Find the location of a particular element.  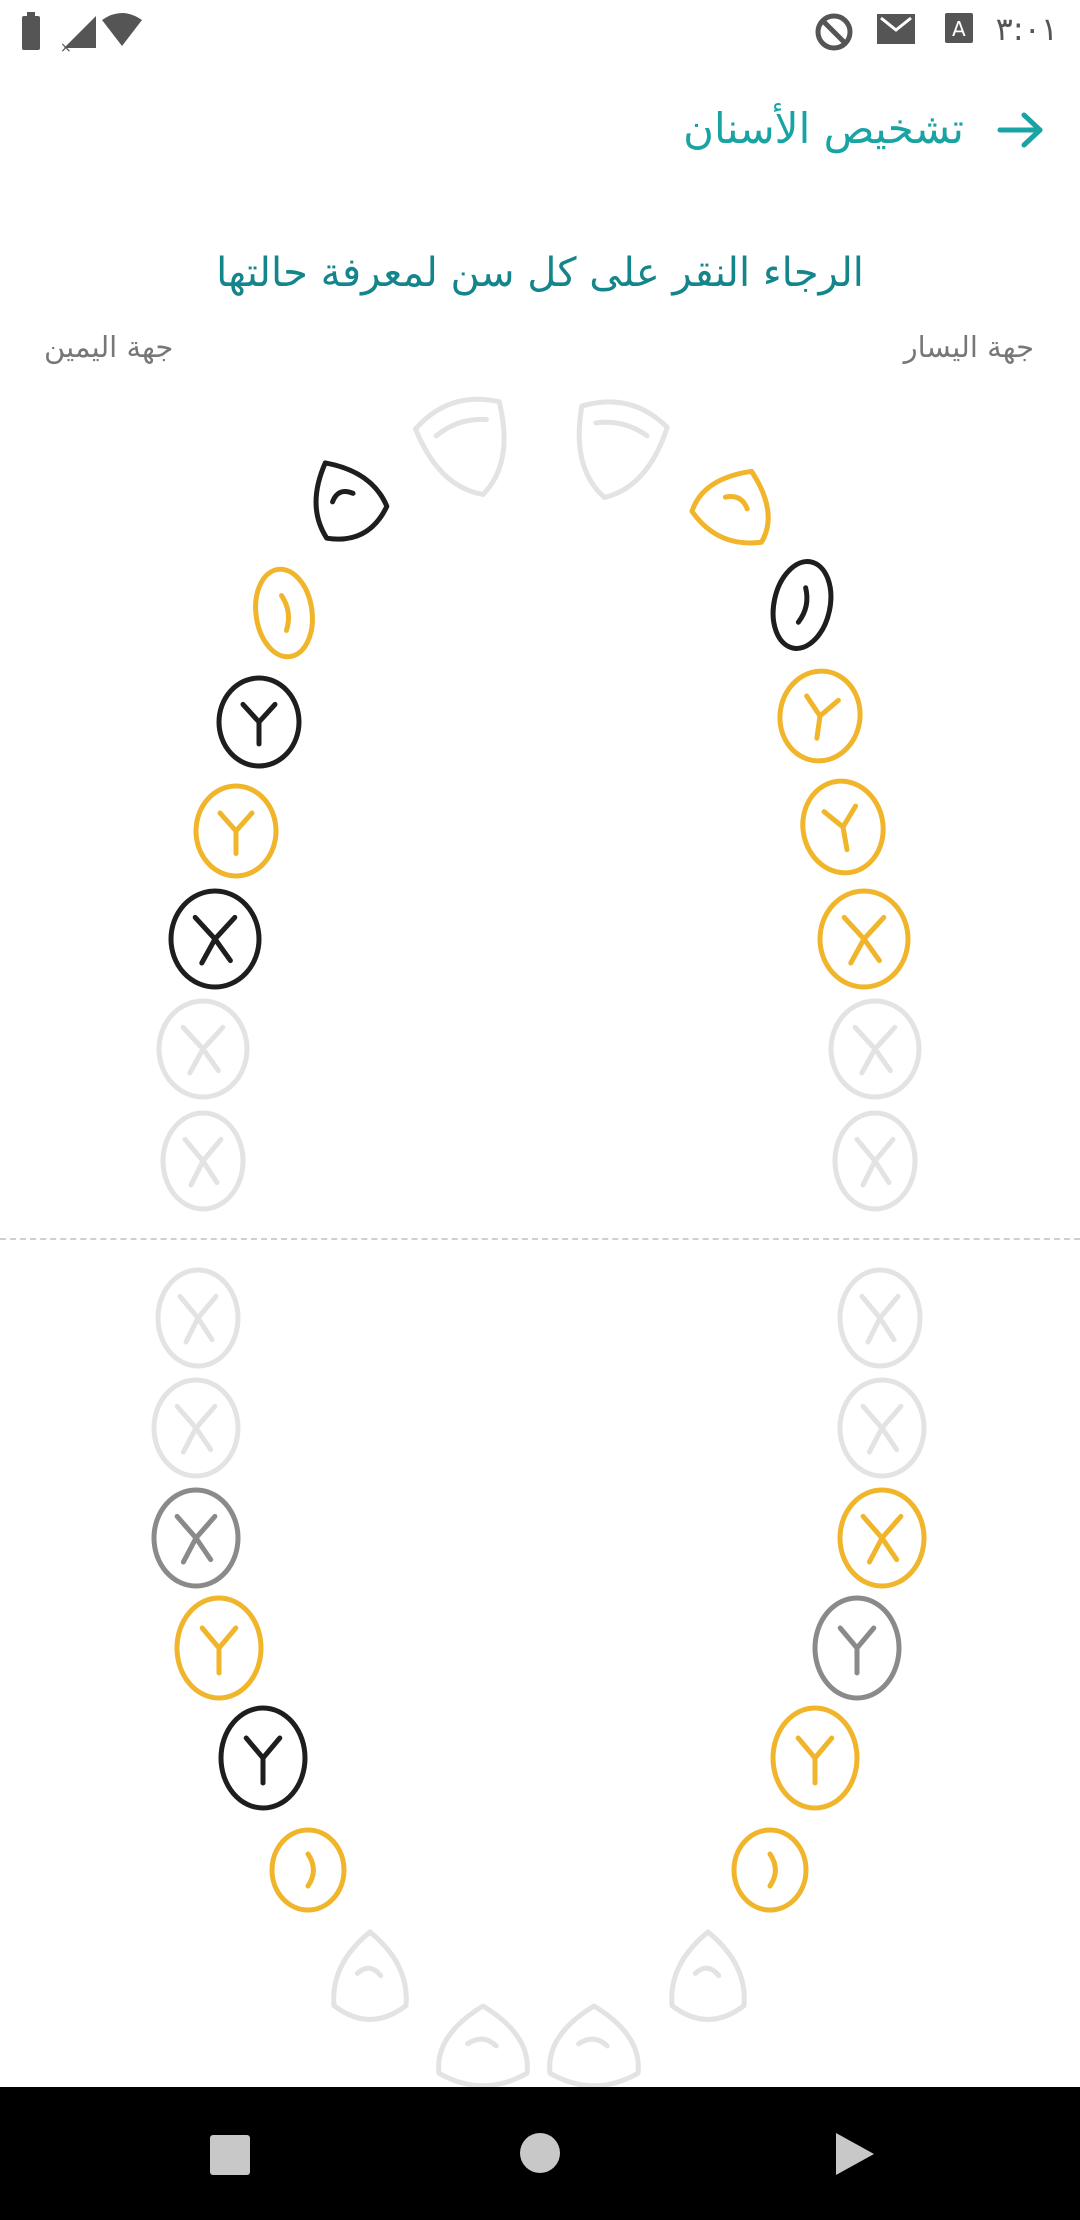

navigation-bar is located at coordinates (540, 2153).